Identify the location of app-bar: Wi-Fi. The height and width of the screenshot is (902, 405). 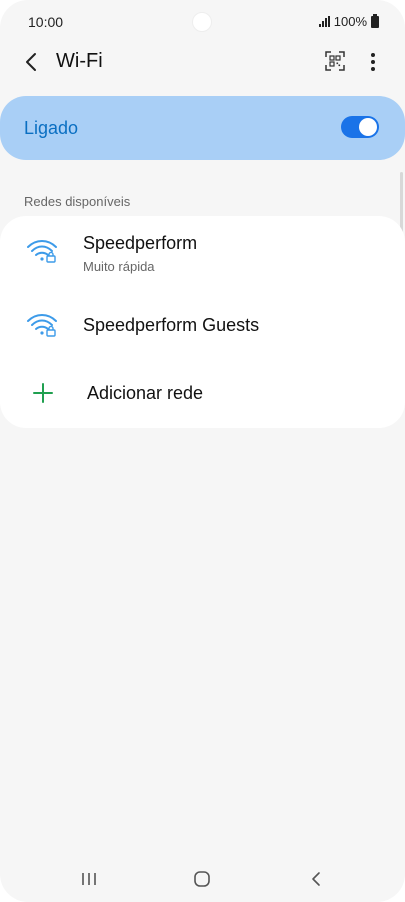
(202, 62).